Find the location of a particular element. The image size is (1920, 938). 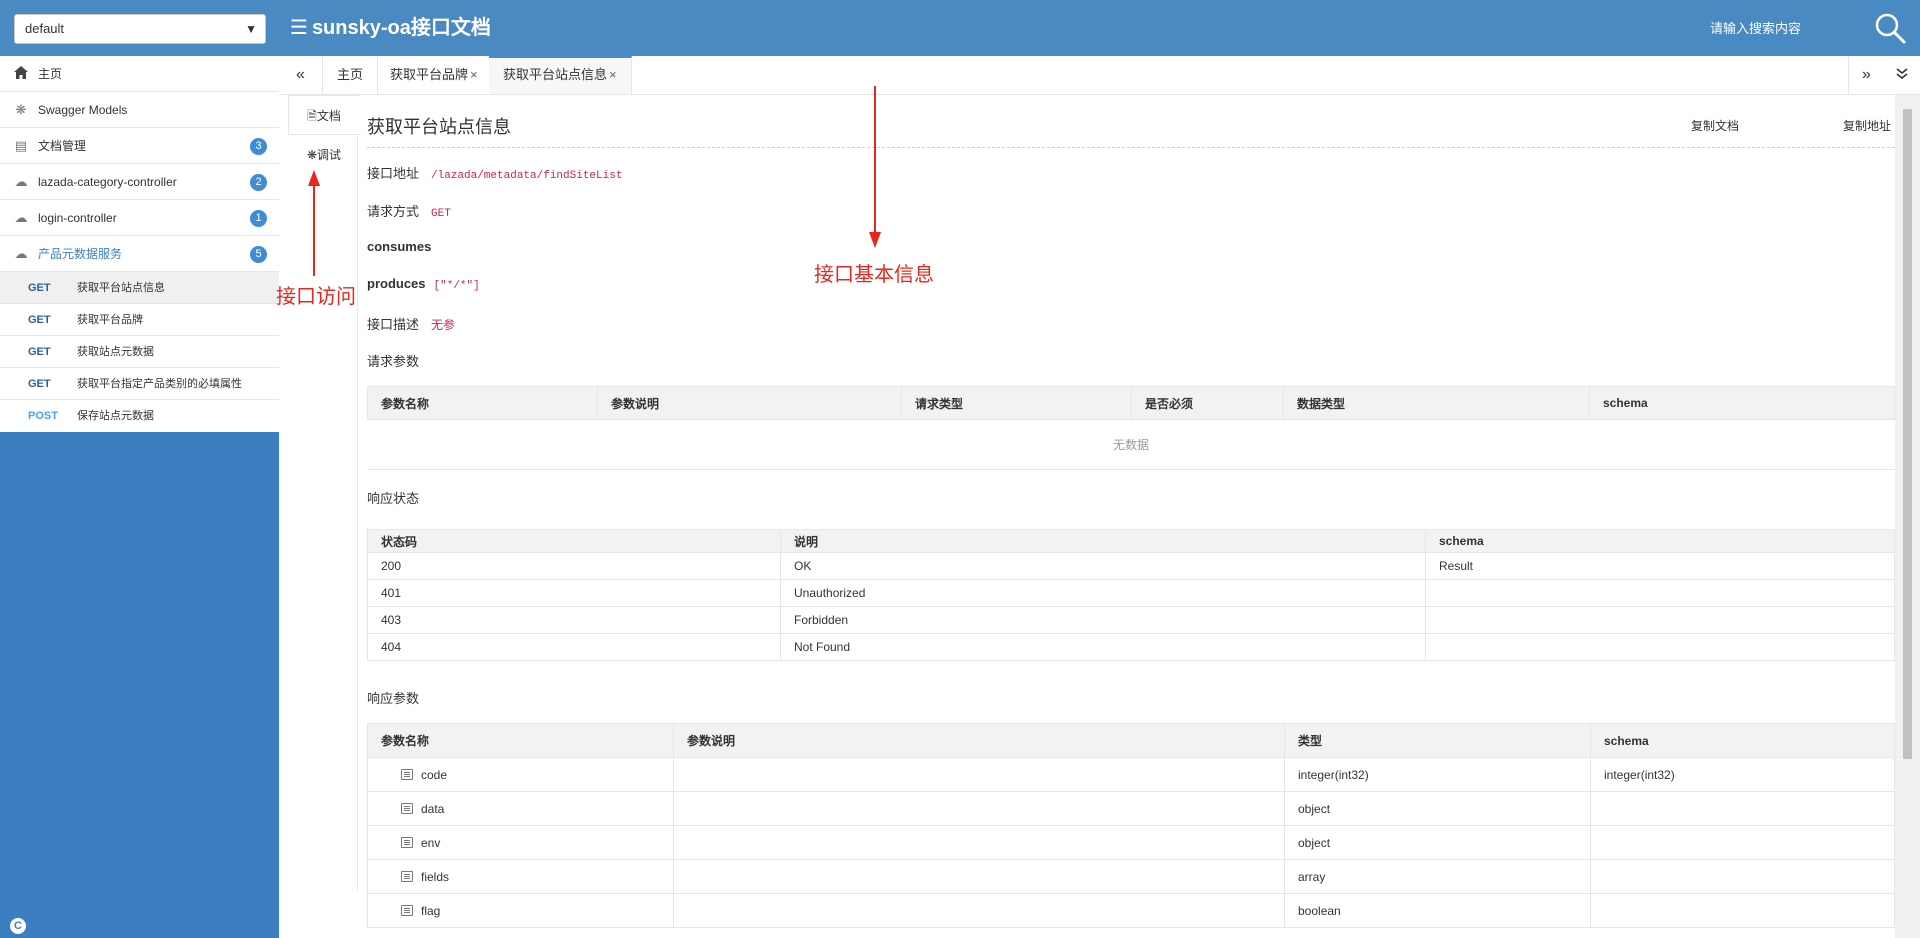

tab-home: 主页 is located at coordinates (351, 75).